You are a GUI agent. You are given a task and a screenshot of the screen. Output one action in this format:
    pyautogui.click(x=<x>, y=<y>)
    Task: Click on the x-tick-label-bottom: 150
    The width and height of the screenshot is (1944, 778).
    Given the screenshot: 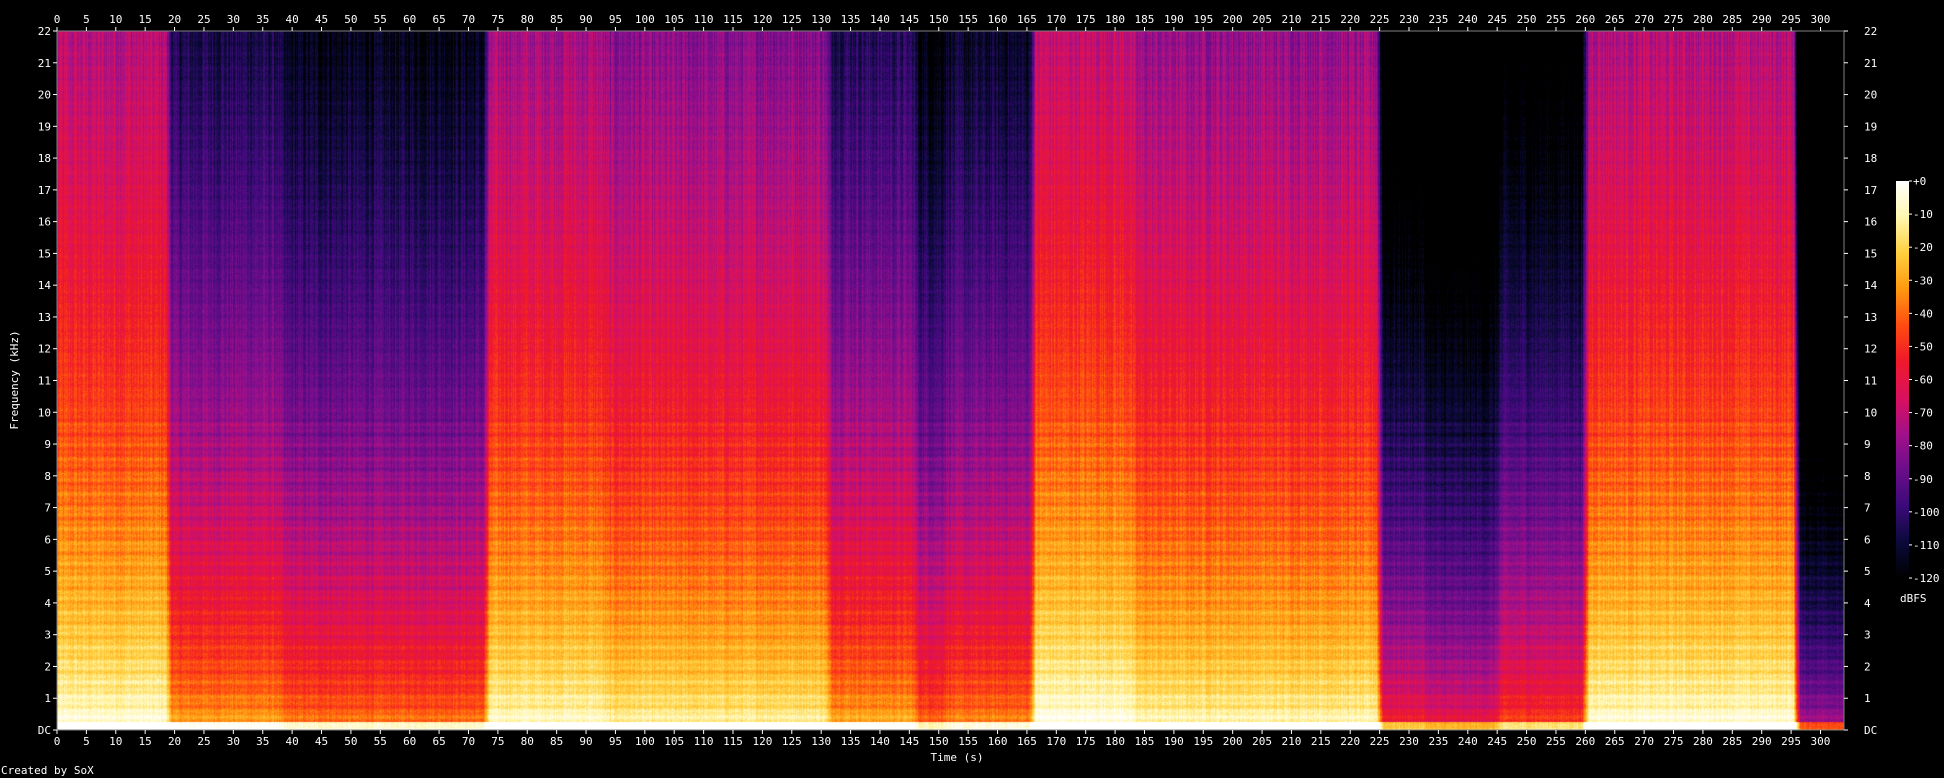 What is the action you would take?
    pyautogui.click(x=939, y=741)
    